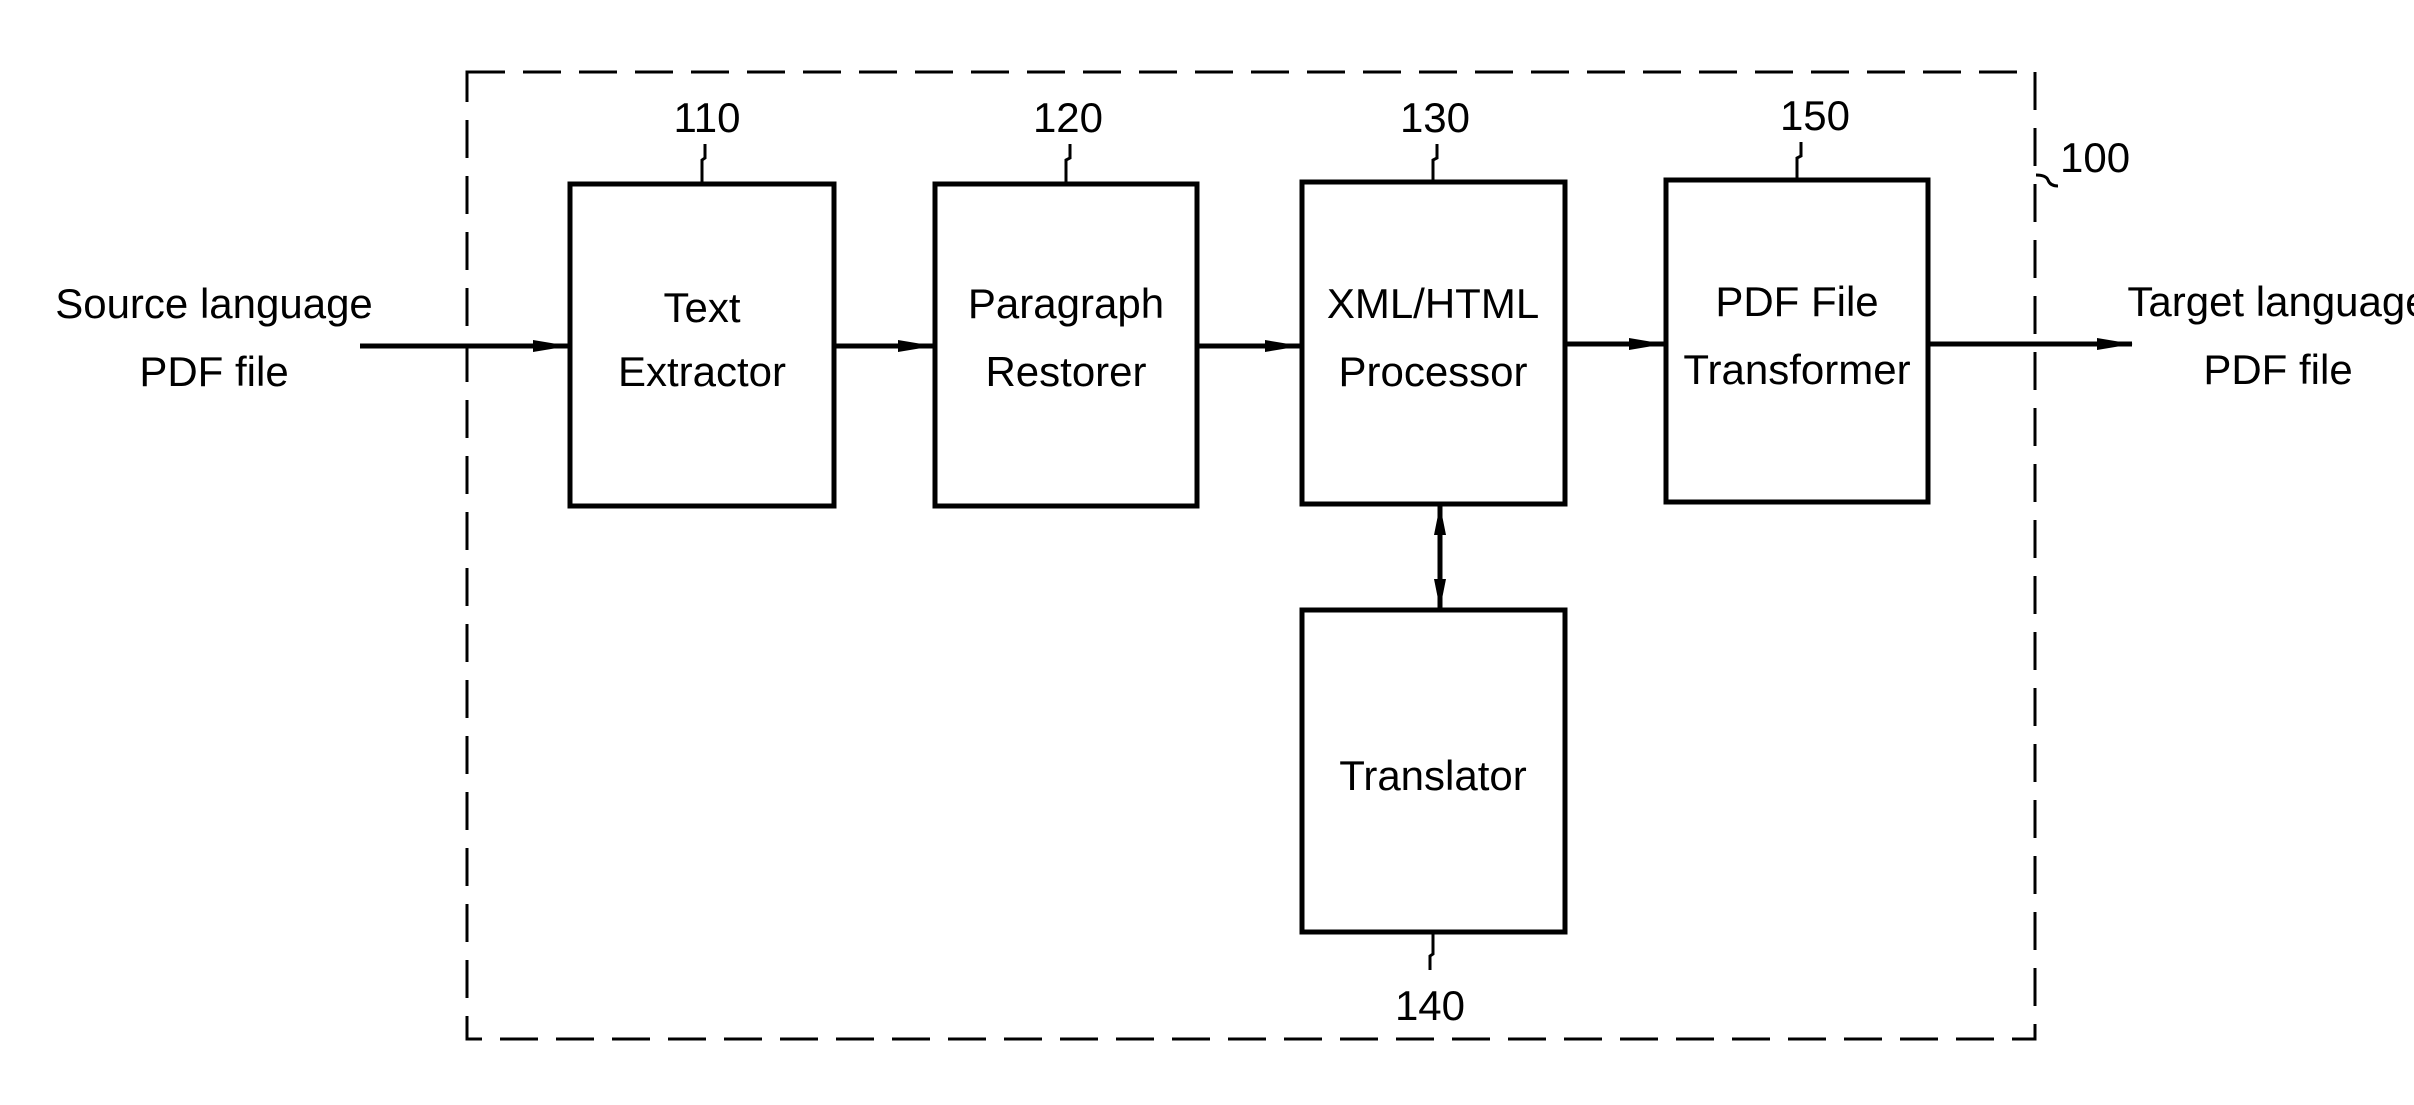 The image size is (2414, 1105). I want to click on text-extractor-line1: Text, so click(701, 307).